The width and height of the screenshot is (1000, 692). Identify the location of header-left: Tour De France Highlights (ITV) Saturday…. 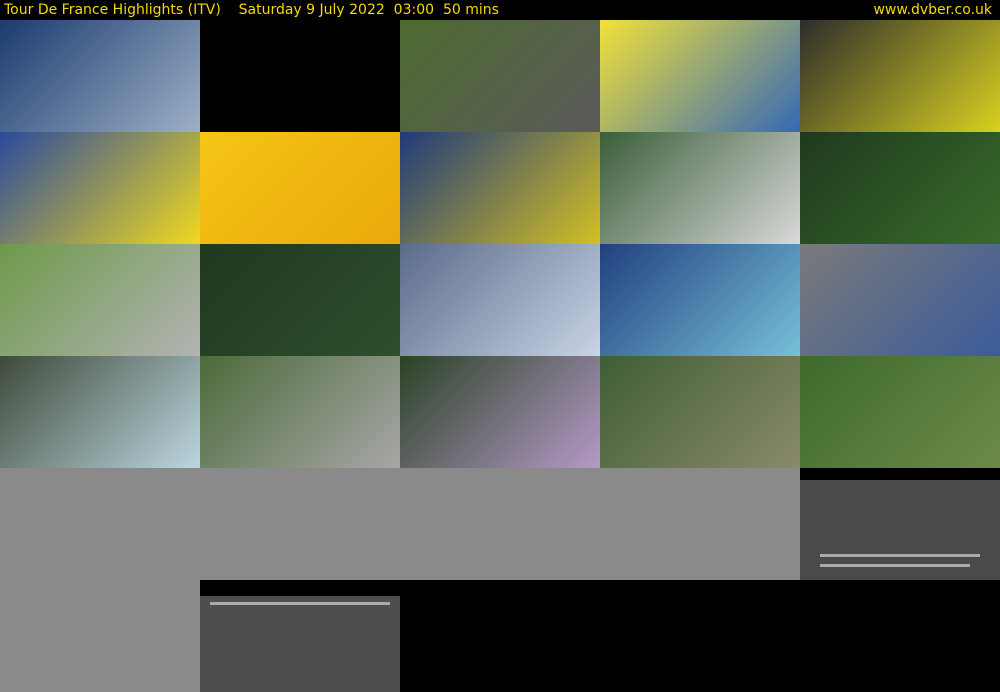
(251, 10).